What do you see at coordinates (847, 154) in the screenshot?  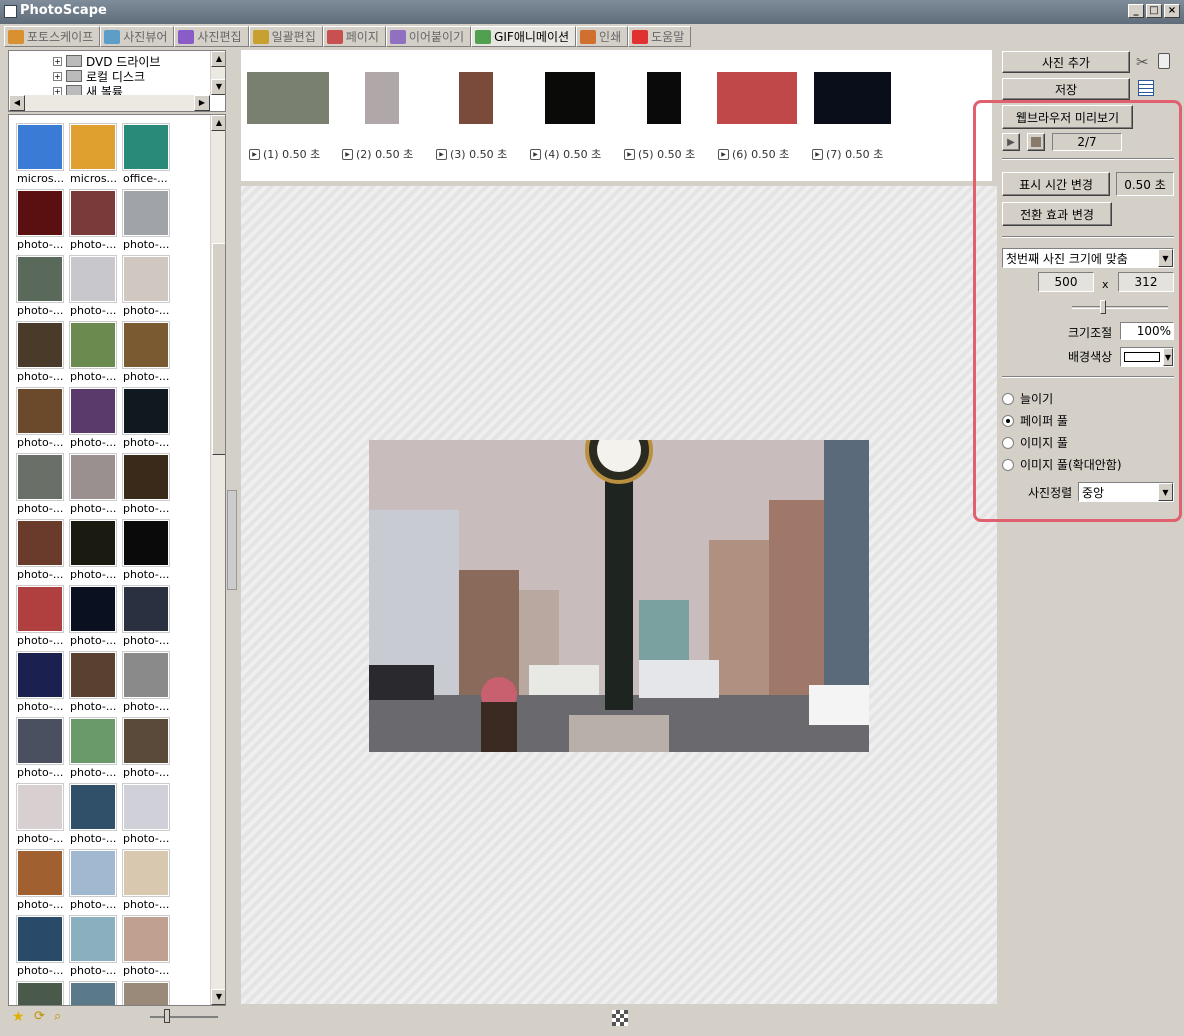 I see `frame-label: ▶ (7) 0.50 초` at bounding box center [847, 154].